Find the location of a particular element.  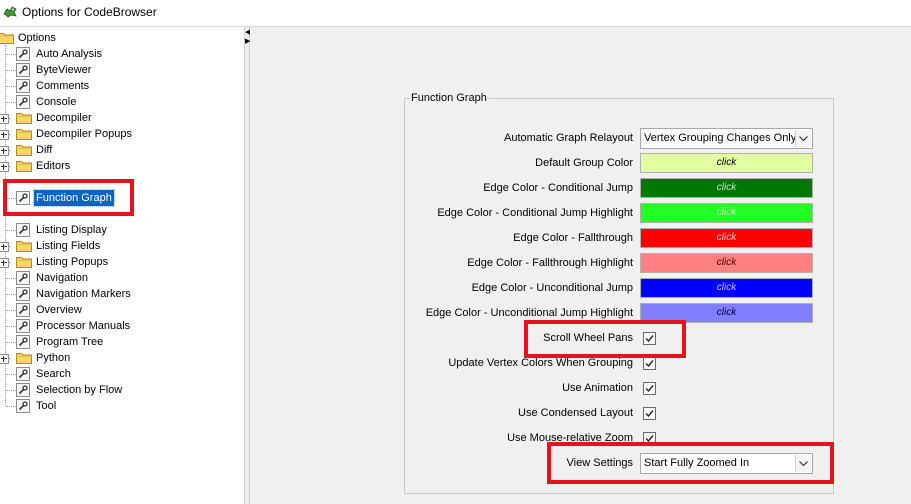

option-label-use-condensed-layout: Use Condensed Layout is located at coordinates (575, 413).